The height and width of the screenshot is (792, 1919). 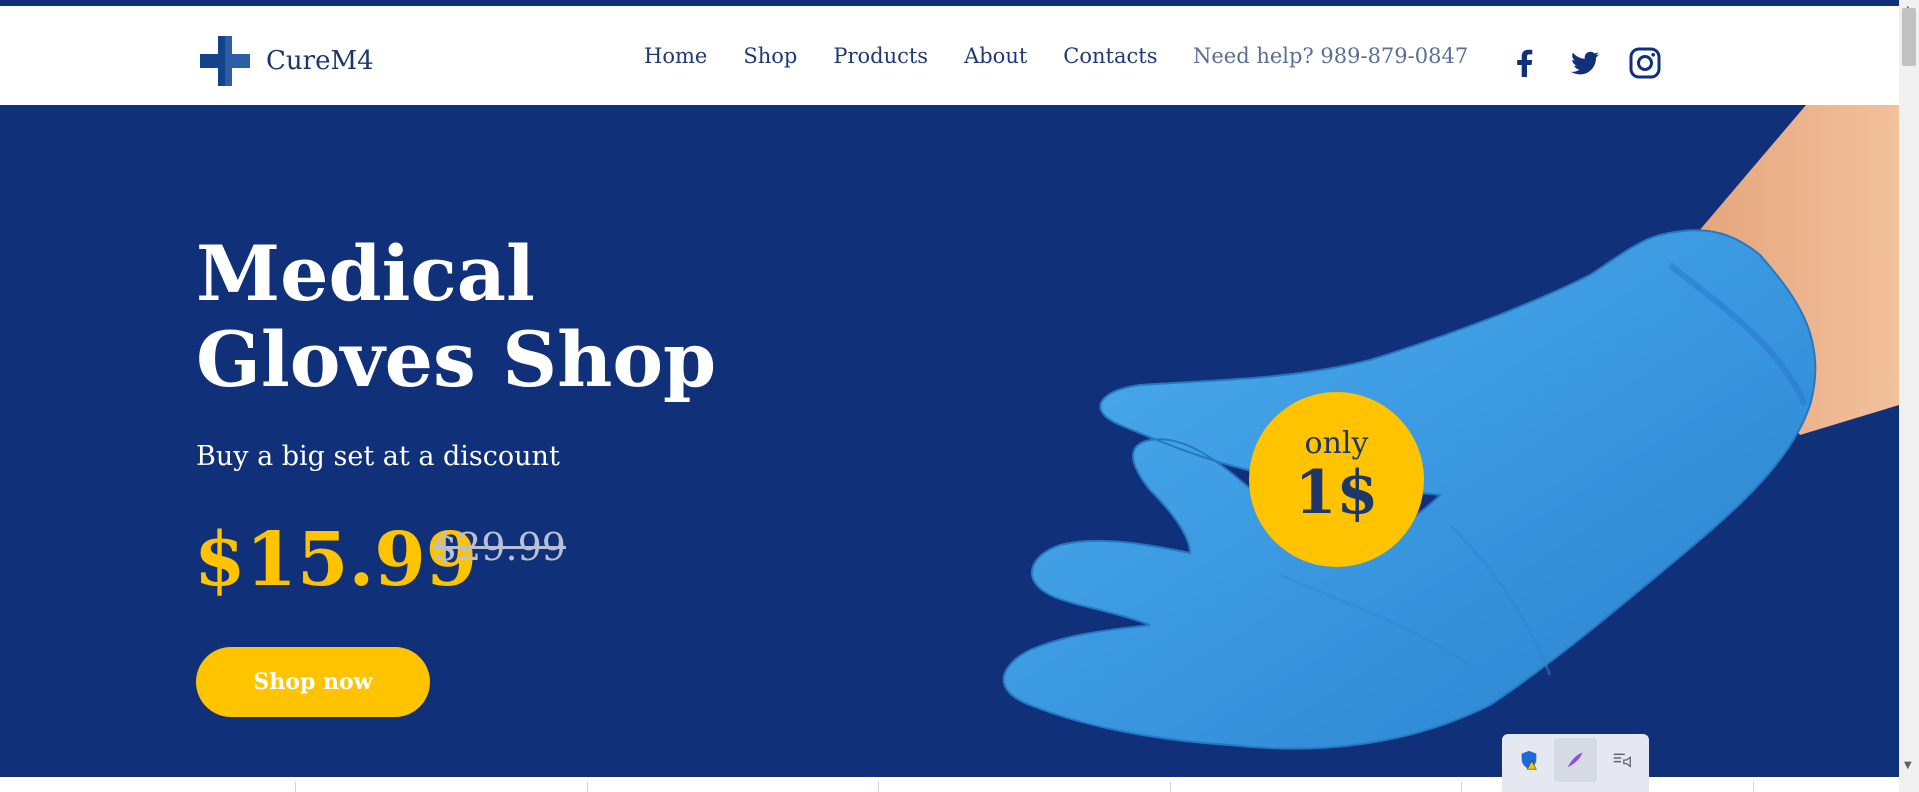 I want to click on instagram-icon, so click(x=1645, y=63).